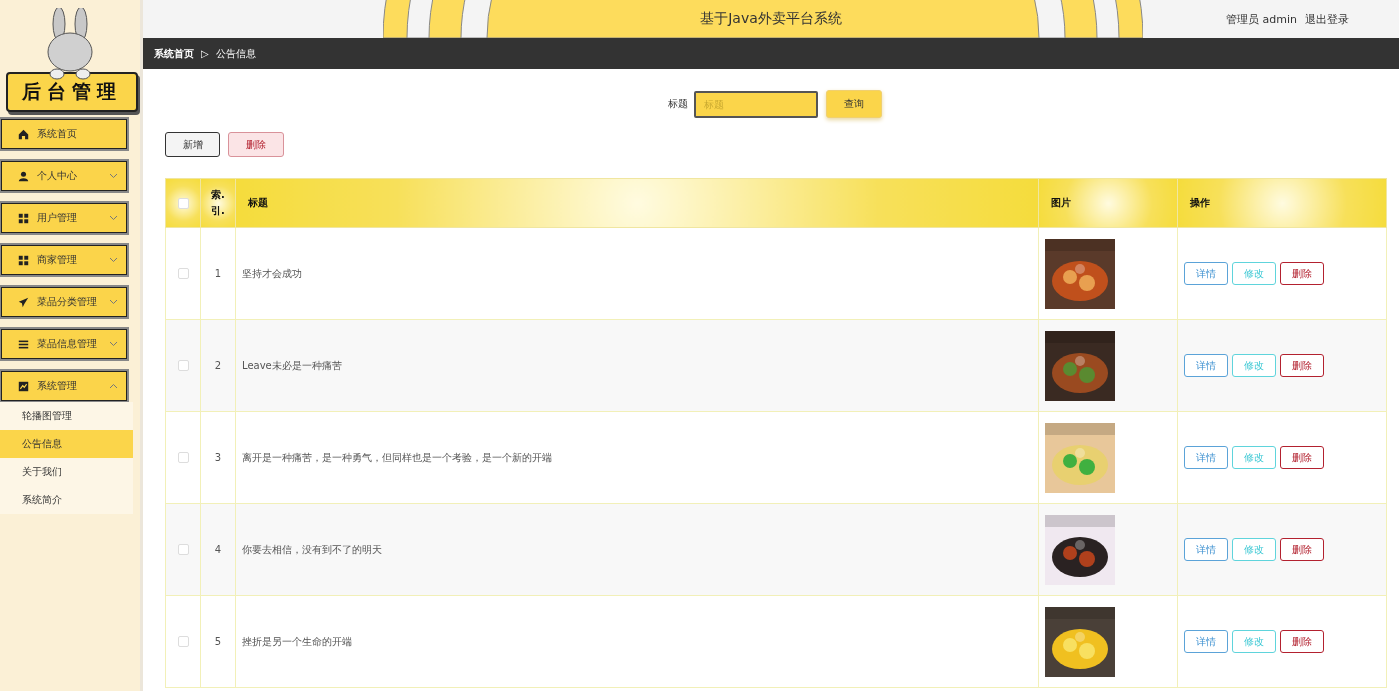 This screenshot has width=1399, height=691. What do you see at coordinates (637, 549) in the screenshot?
I see `table-cell: 你要去相信，没有到不了的明天` at bounding box center [637, 549].